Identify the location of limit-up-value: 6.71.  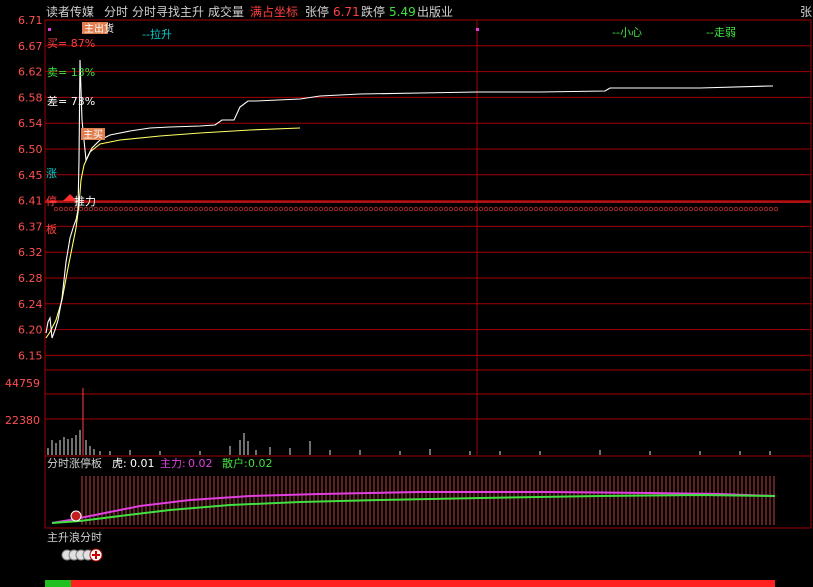
(346, 12).